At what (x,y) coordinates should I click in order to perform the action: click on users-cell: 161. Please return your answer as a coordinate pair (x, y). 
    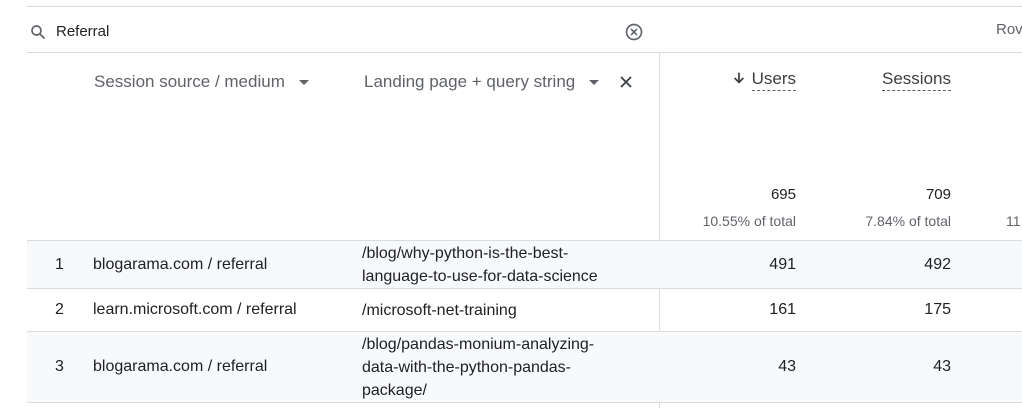
    Looking at the image, I should click on (782, 309).